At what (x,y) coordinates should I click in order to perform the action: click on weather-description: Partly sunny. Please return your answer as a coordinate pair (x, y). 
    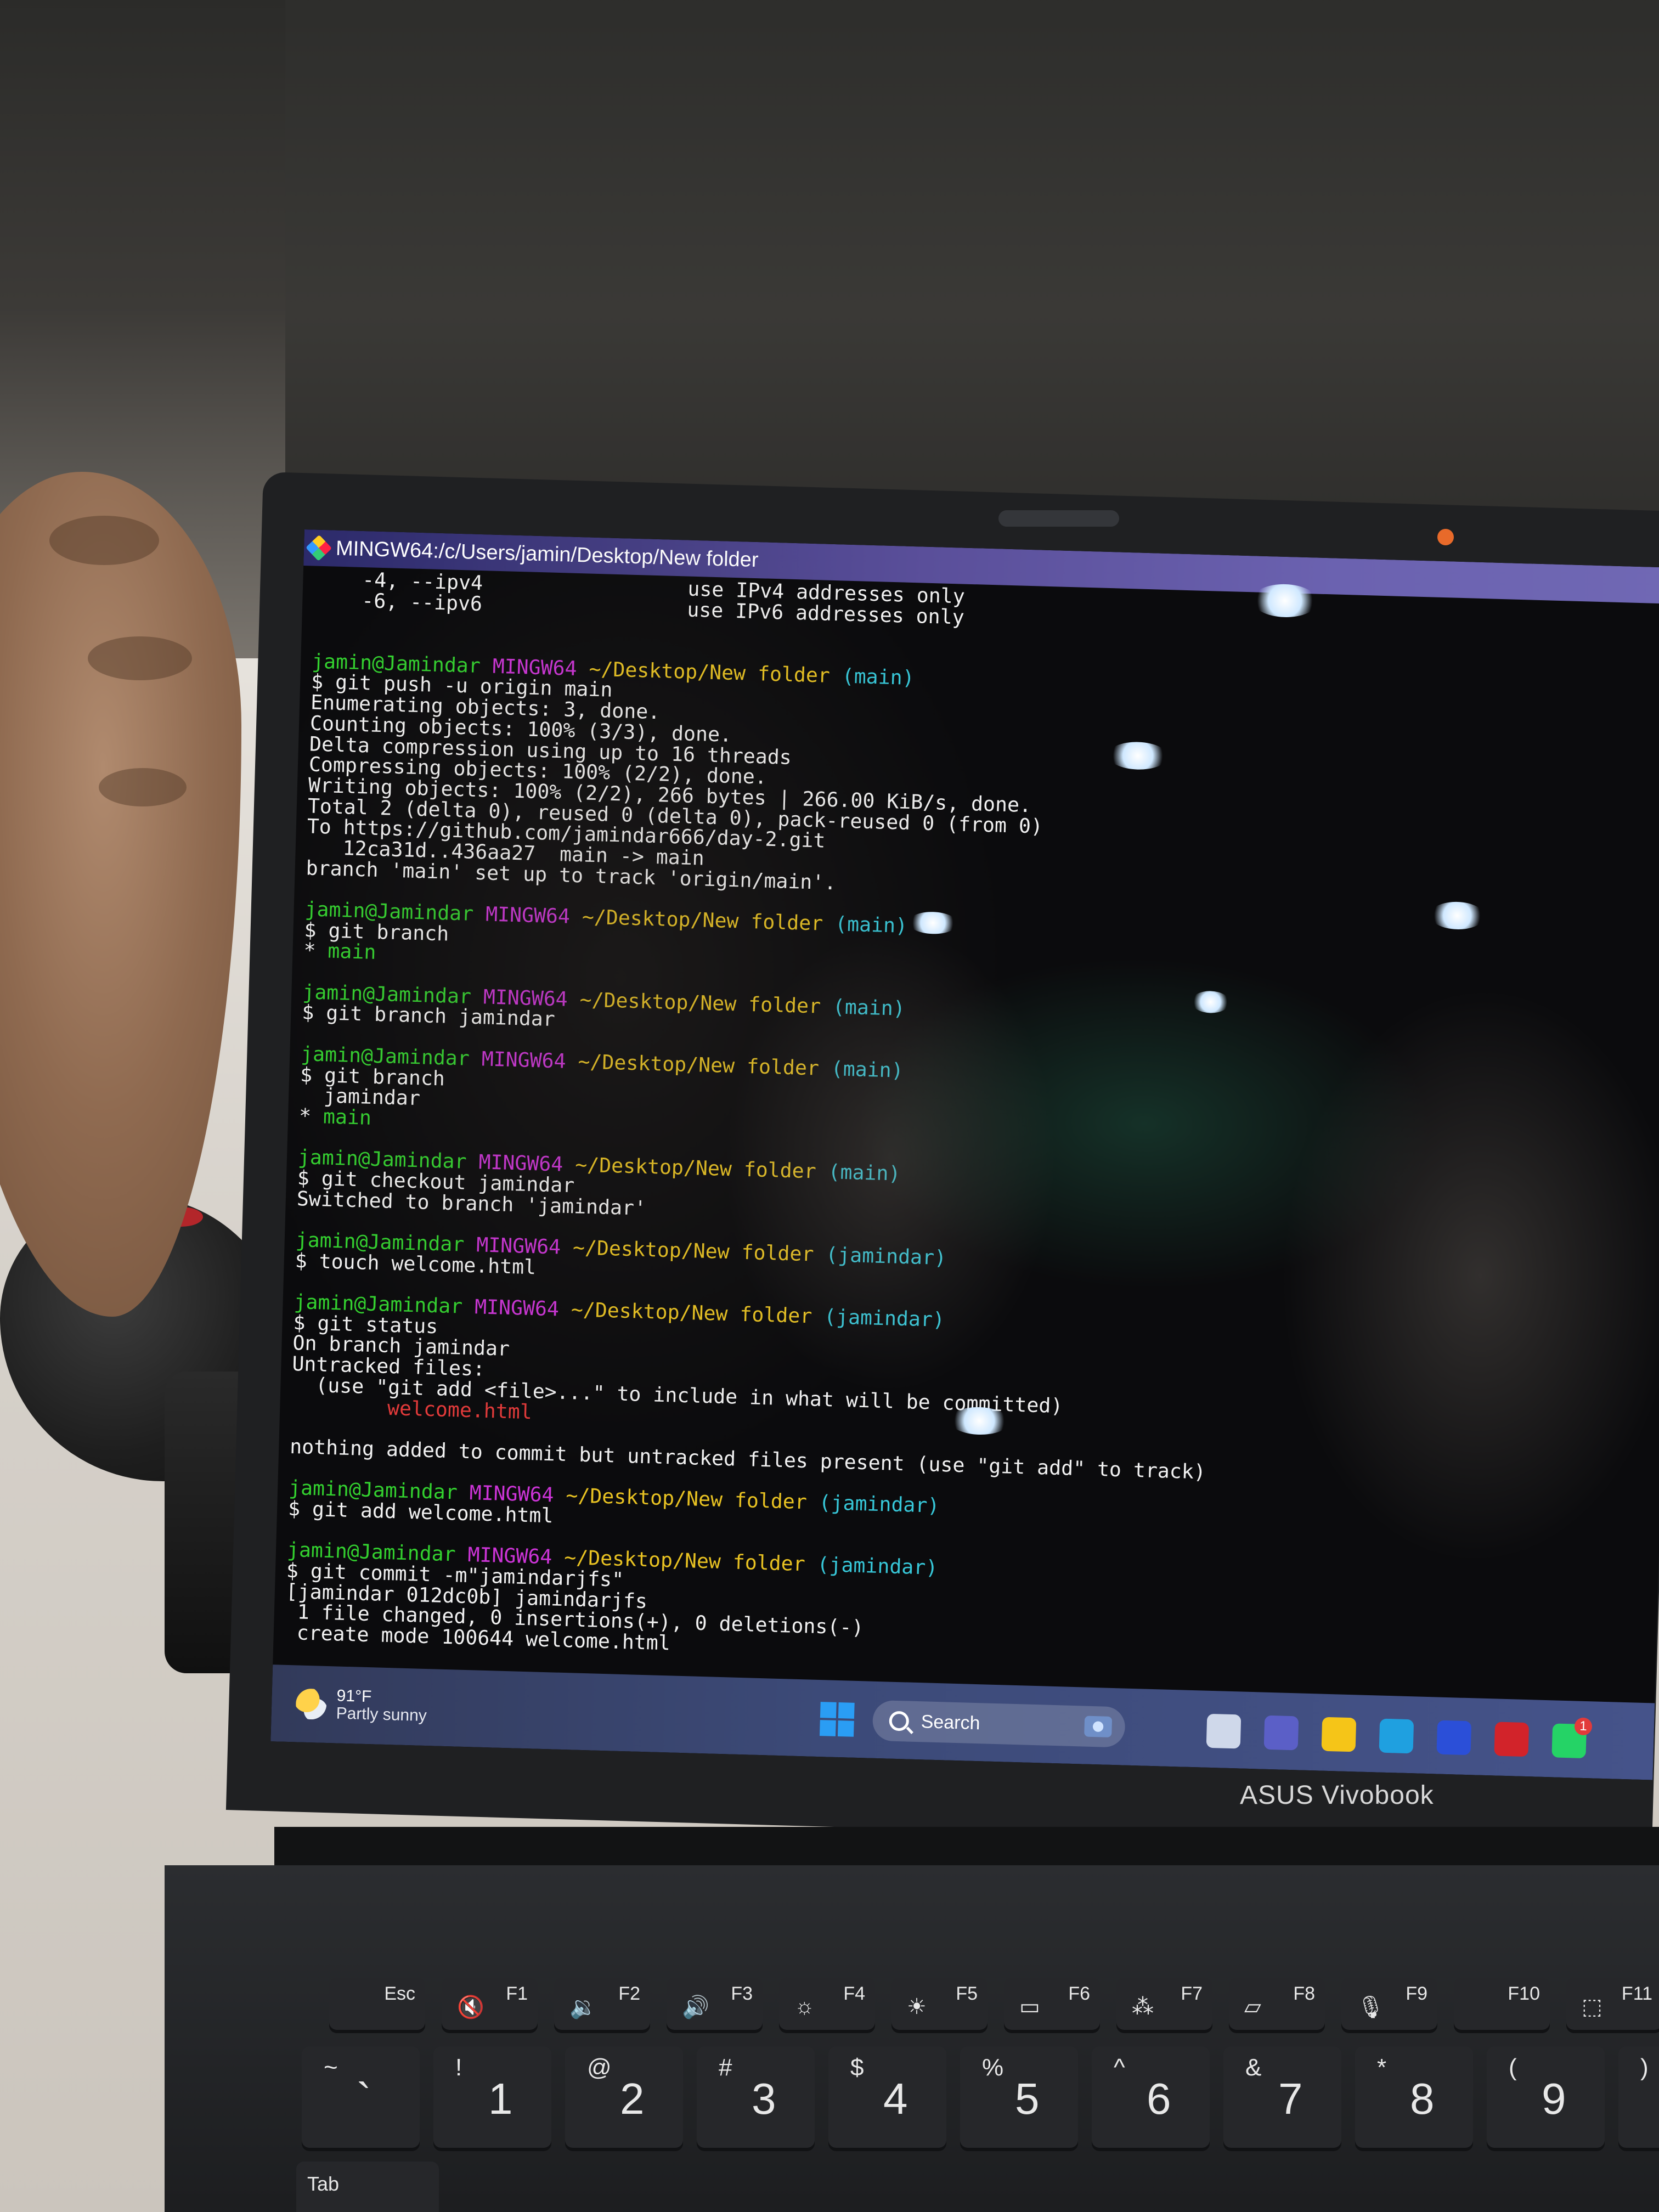
    Looking at the image, I should click on (381, 1714).